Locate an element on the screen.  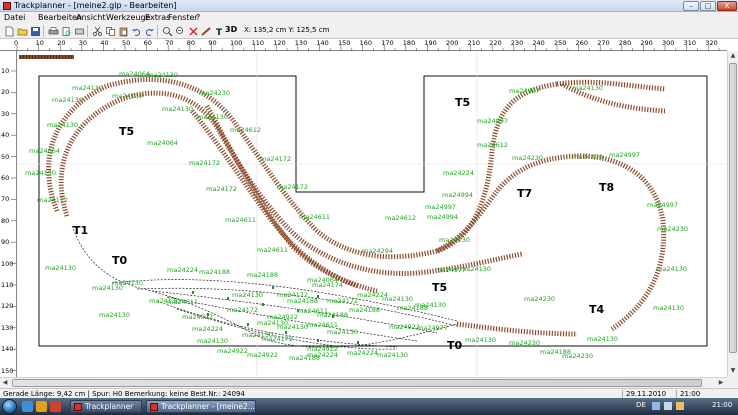
part-number-label: ma24977 is located at coordinates (432, 328).